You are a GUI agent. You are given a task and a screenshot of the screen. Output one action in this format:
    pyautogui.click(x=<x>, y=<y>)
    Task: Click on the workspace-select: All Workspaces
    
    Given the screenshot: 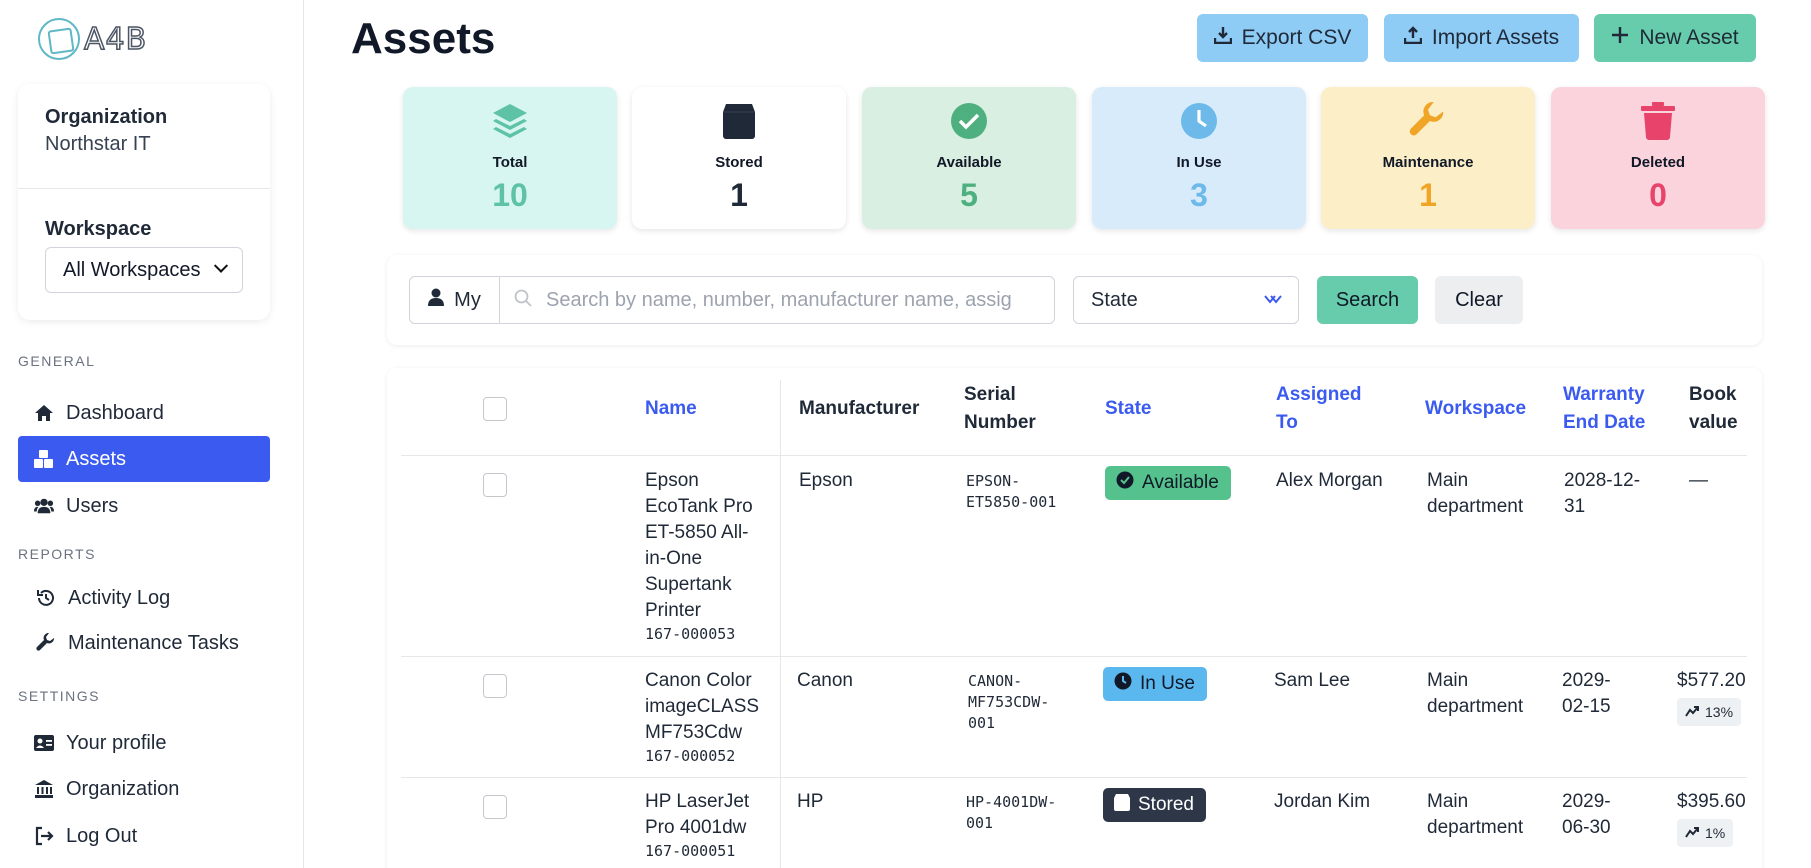 What is the action you would take?
    pyautogui.click(x=144, y=270)
    